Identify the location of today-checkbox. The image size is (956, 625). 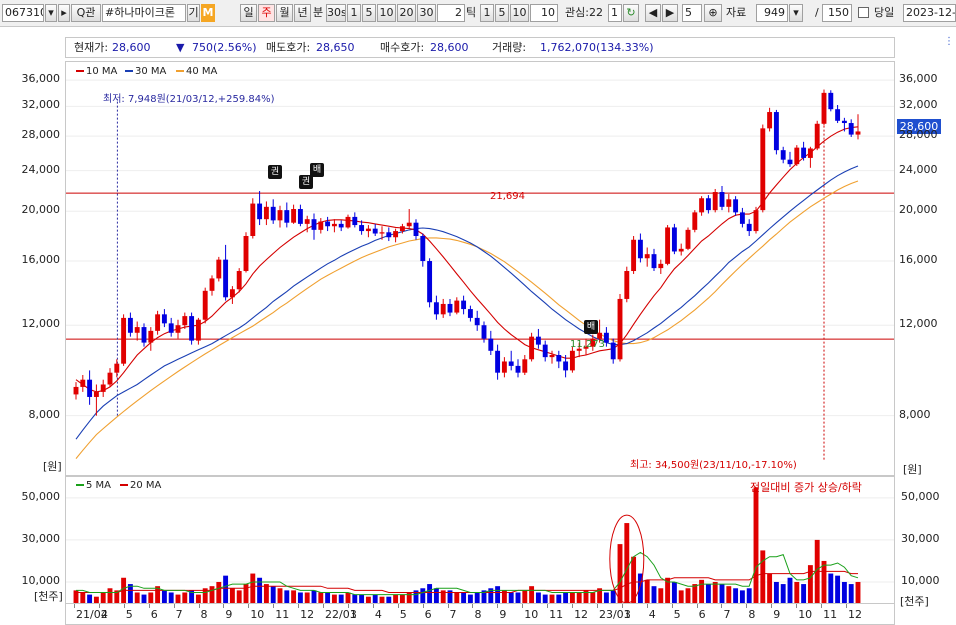
(863, 12).